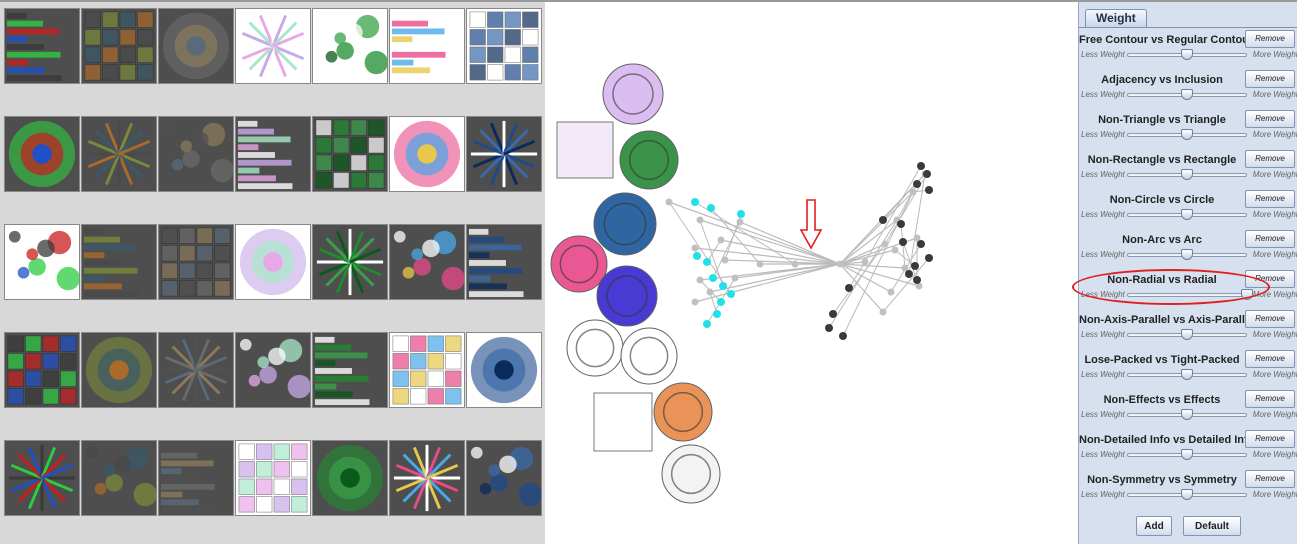  I want to click on thumbnail-treemap-dense, so click(196, 46).